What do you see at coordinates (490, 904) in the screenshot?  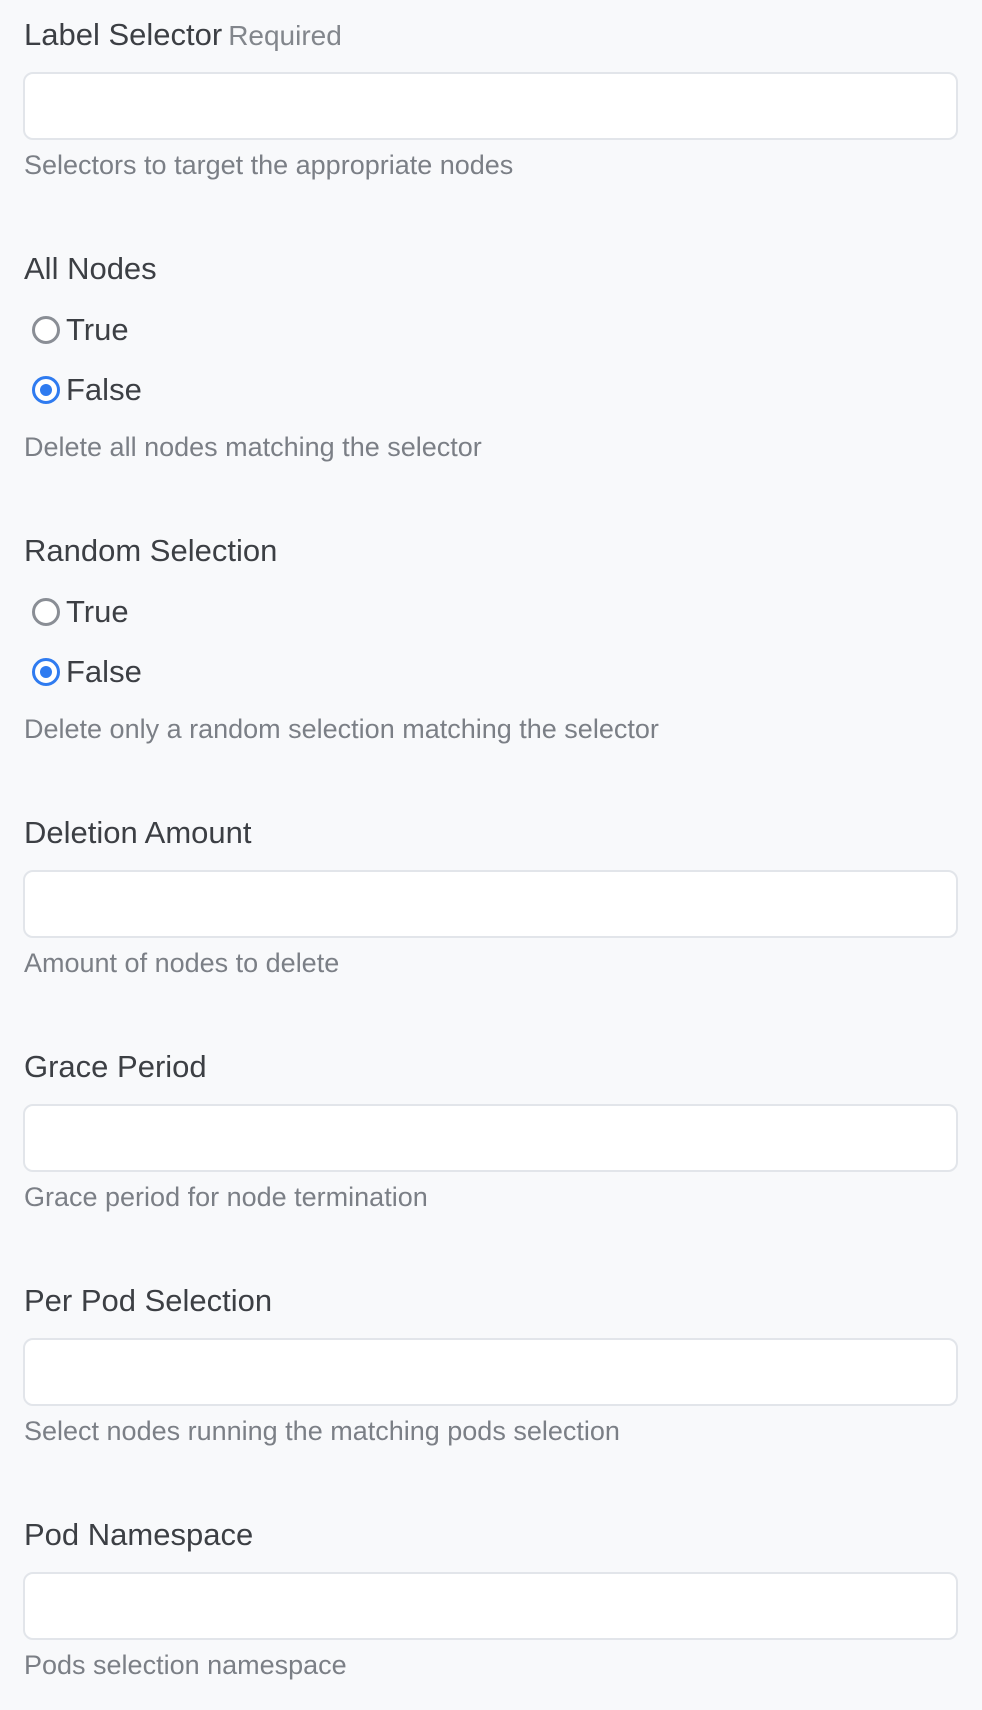 I see `deletion-amount-input` at bounding box center [490, 904].